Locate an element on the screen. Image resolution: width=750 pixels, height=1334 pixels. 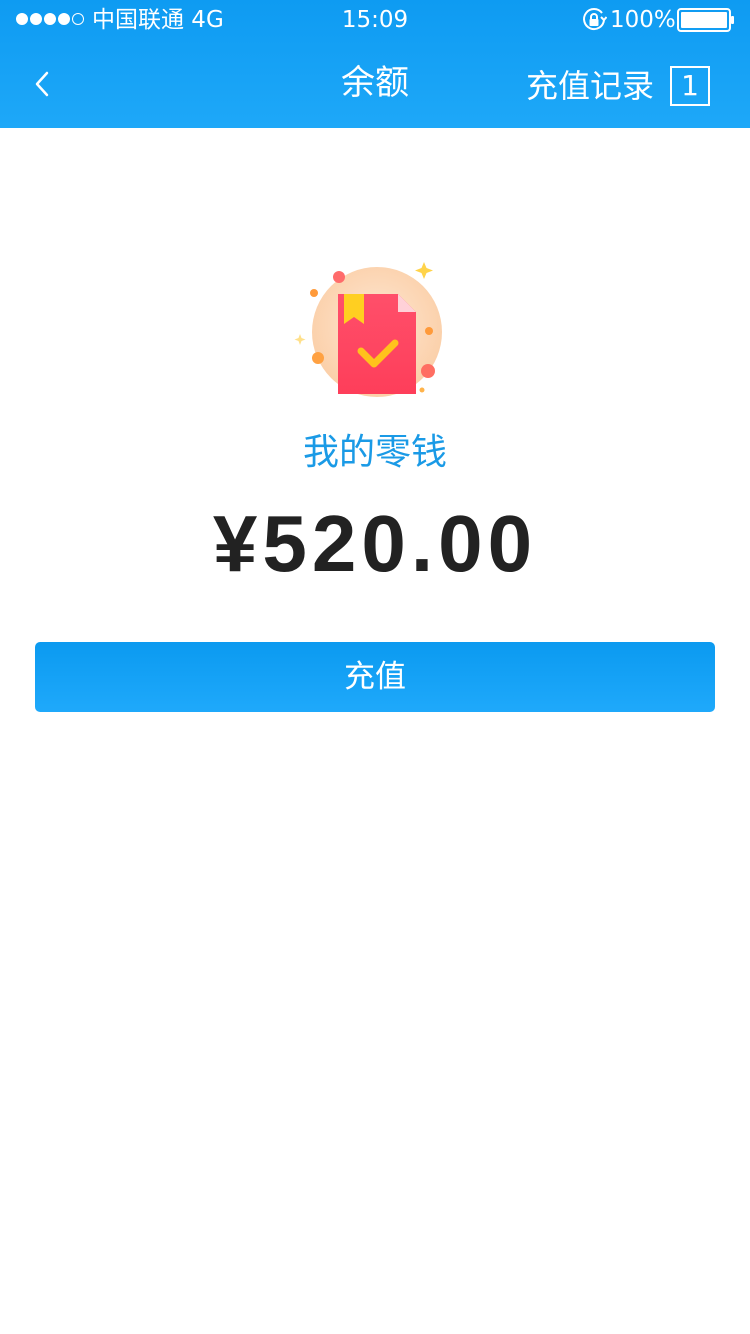
header: 中国联通 4G 15:09 100% 余额 充值记录 1 is located at coordinates (375, 64).